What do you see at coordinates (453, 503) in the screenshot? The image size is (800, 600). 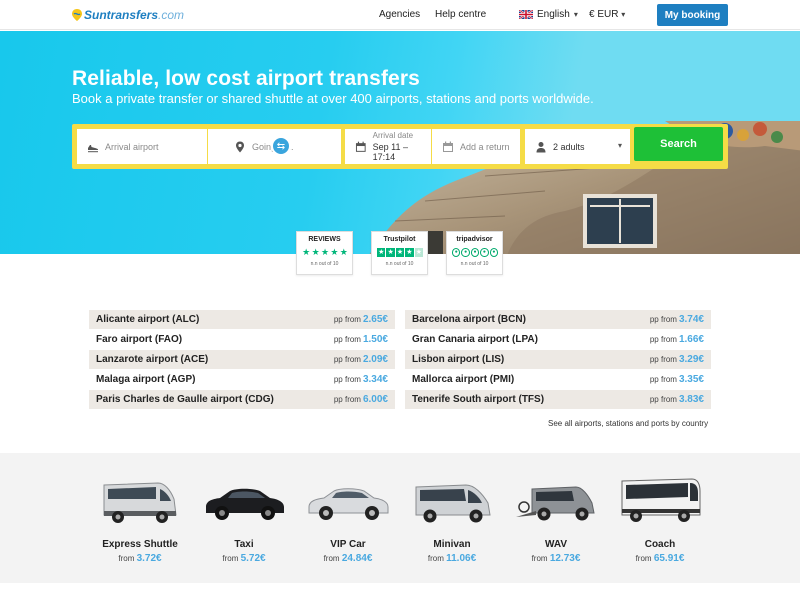 I see `minivan-icon` at bounding box center [453, 503].